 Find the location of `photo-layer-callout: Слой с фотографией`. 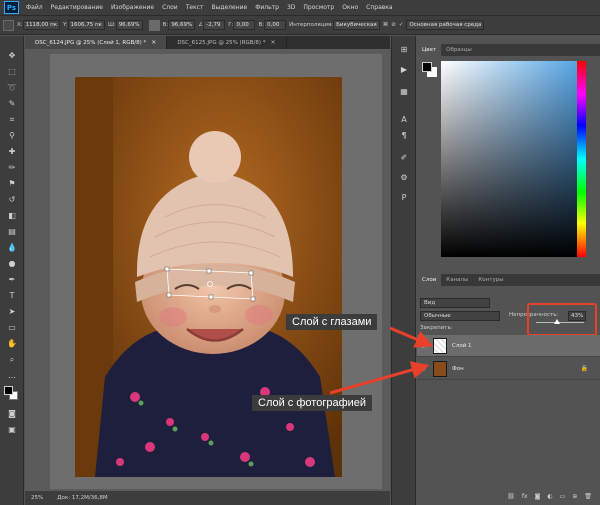

photo-layer-callout: Слой с фотографией is located at coordinates (312, 403).